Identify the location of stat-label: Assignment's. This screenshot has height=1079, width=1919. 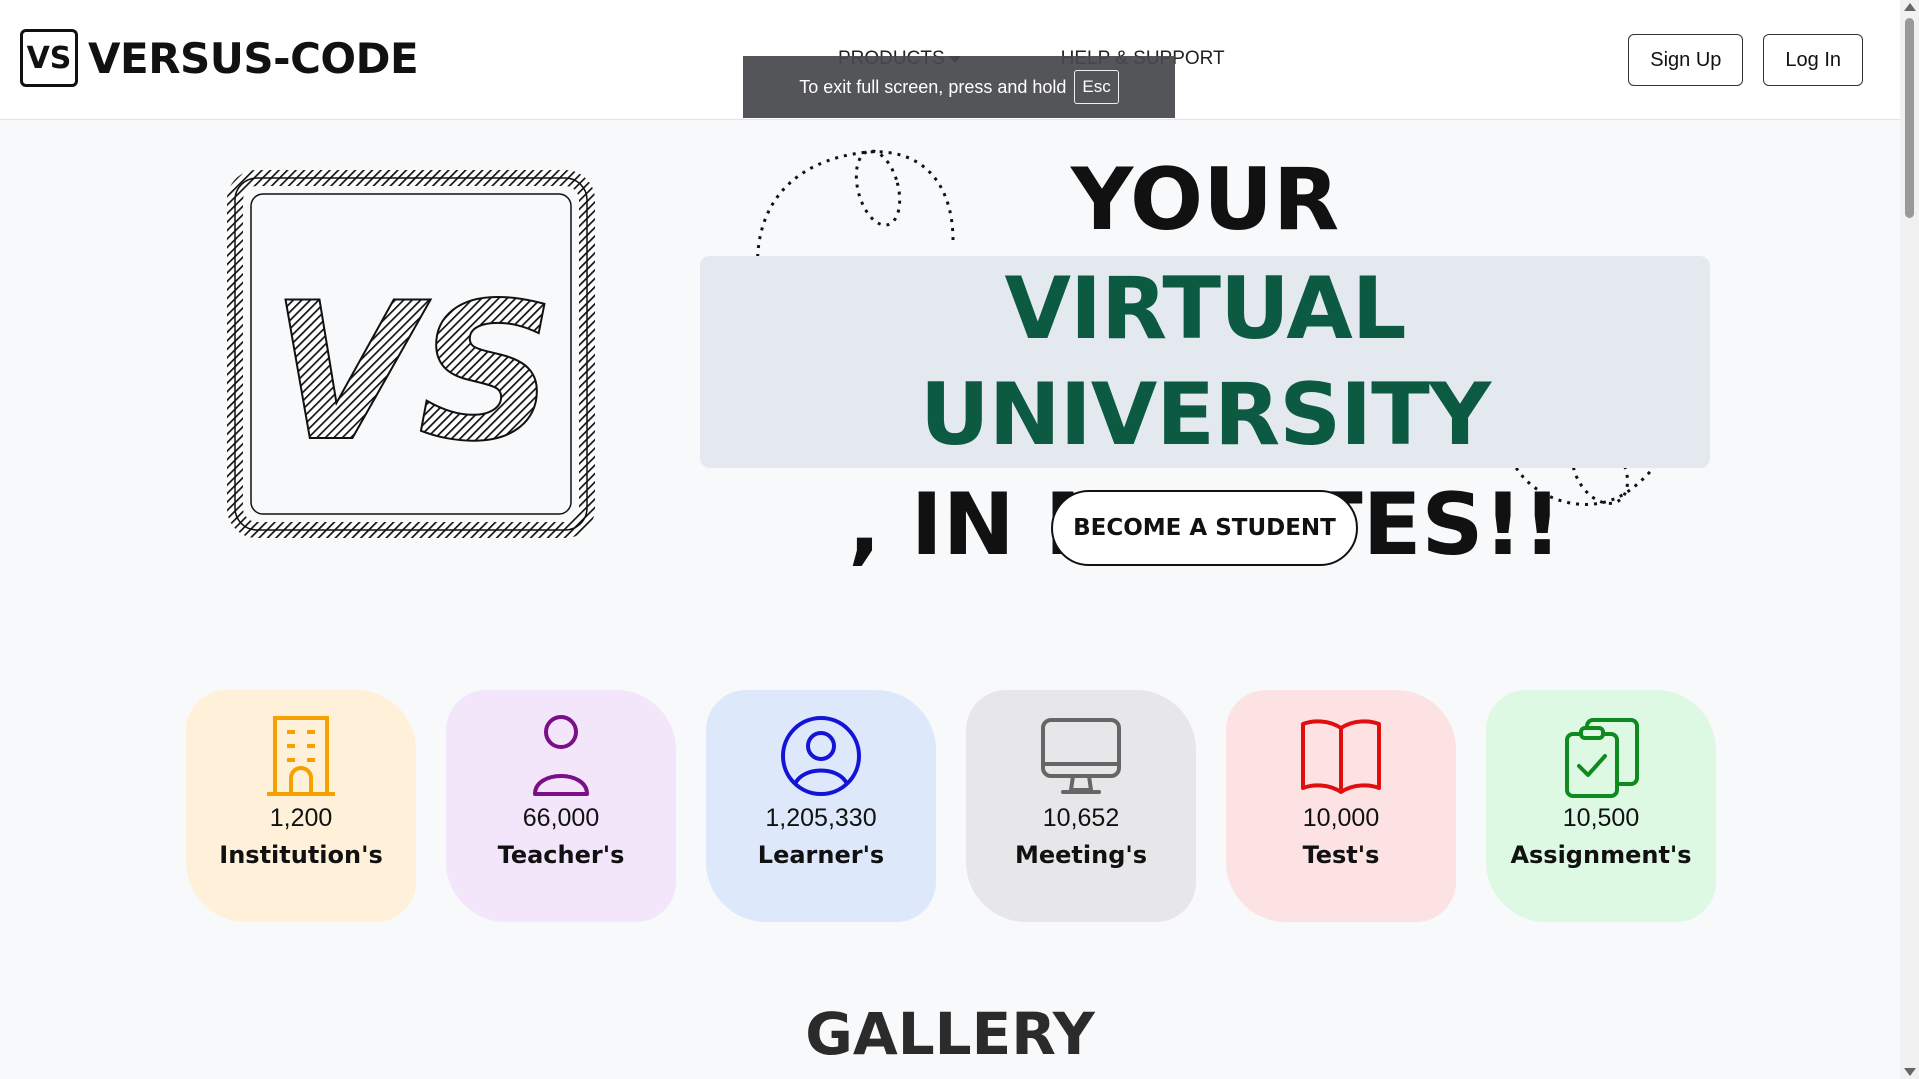
(1601, 855).